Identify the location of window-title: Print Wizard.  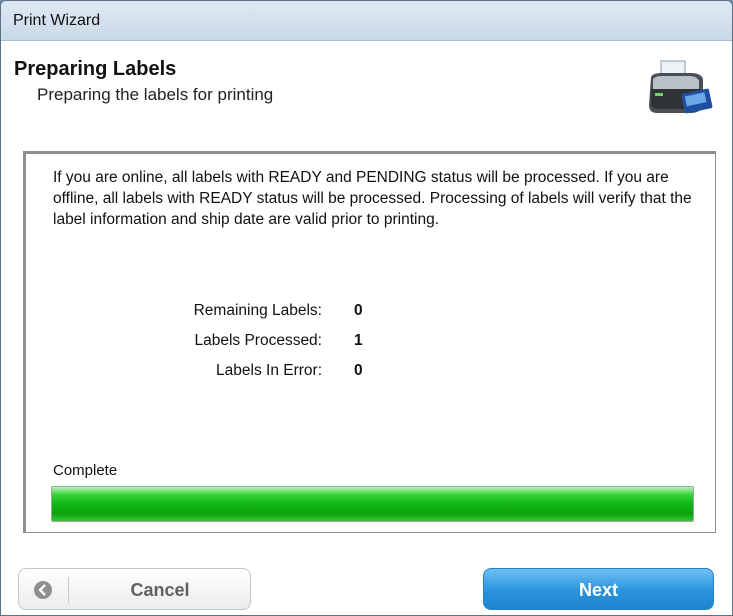
(57, 20).